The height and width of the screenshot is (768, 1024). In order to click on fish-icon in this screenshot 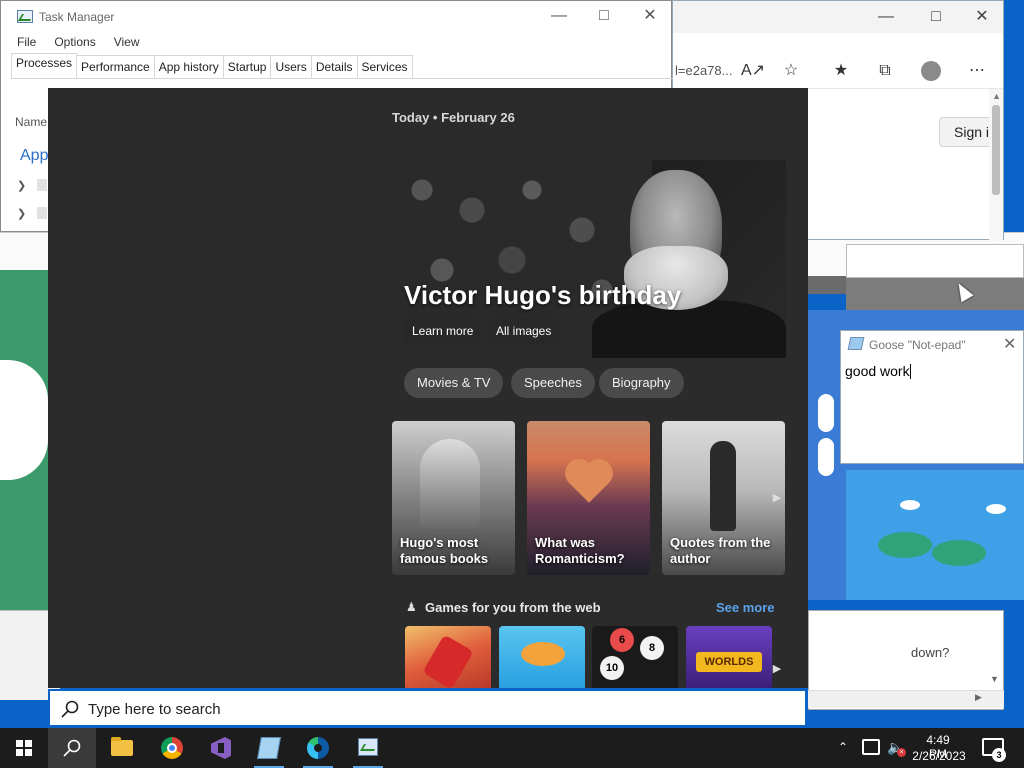, I will do `click(543, 654)`.